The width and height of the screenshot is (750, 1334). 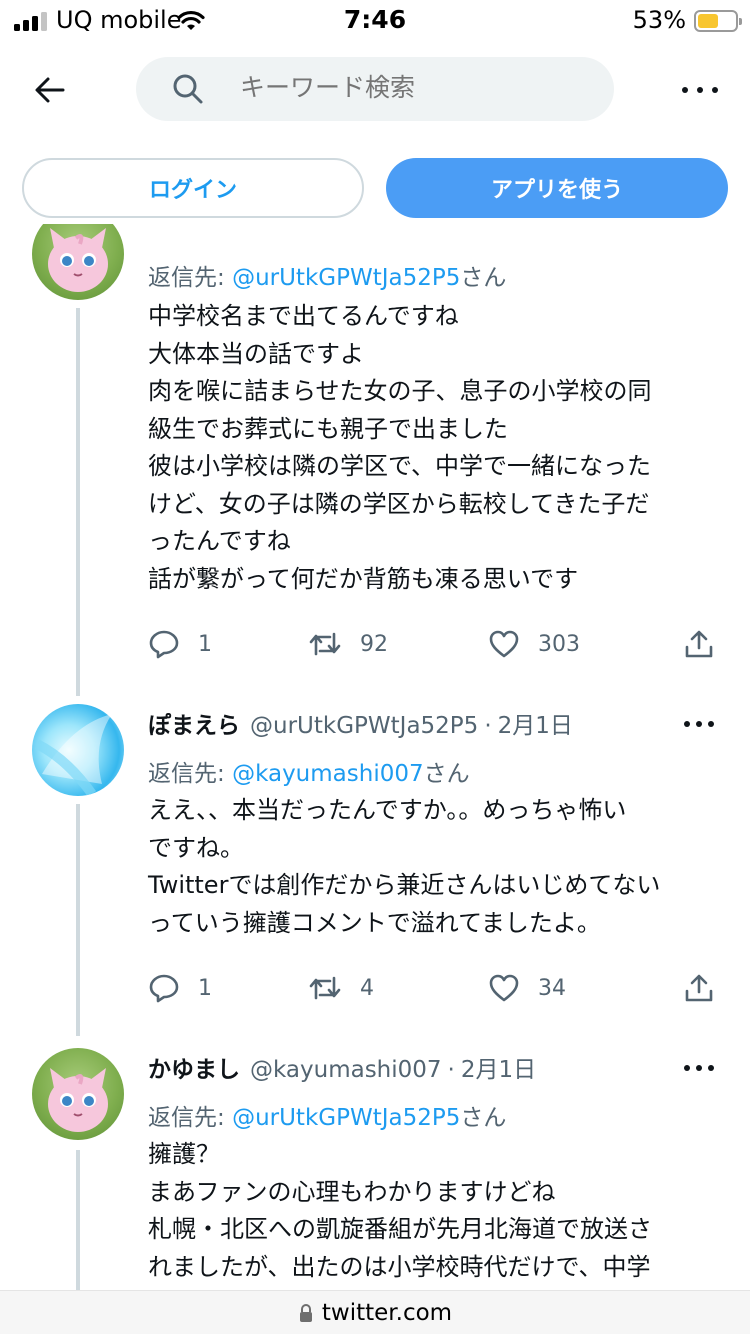 What do you see at coordinates (387, 1312) in the screenshot?
I see `url-text: twitter.com` at bounding box center [387, 1312].